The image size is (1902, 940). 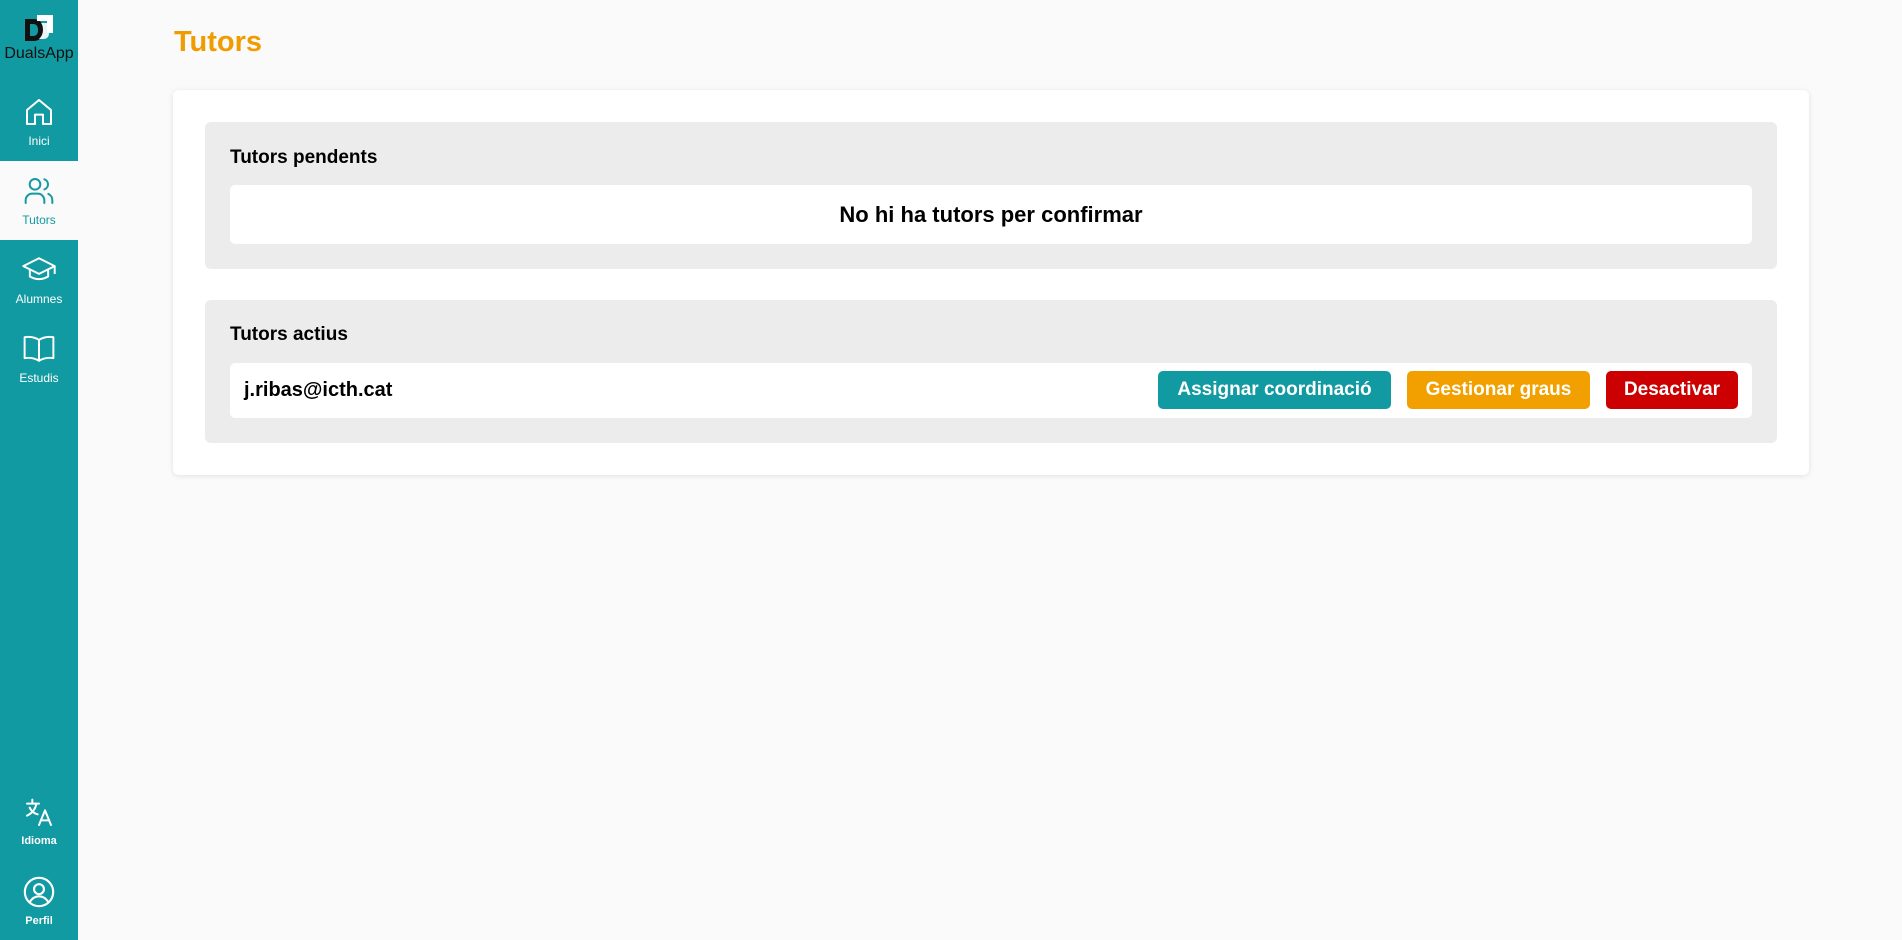 What do you see at coordinates (1274, 390) in the screenshot?
I see `assign-coordination-button: Assignar coordinació` at bounding box center [1274, 390].